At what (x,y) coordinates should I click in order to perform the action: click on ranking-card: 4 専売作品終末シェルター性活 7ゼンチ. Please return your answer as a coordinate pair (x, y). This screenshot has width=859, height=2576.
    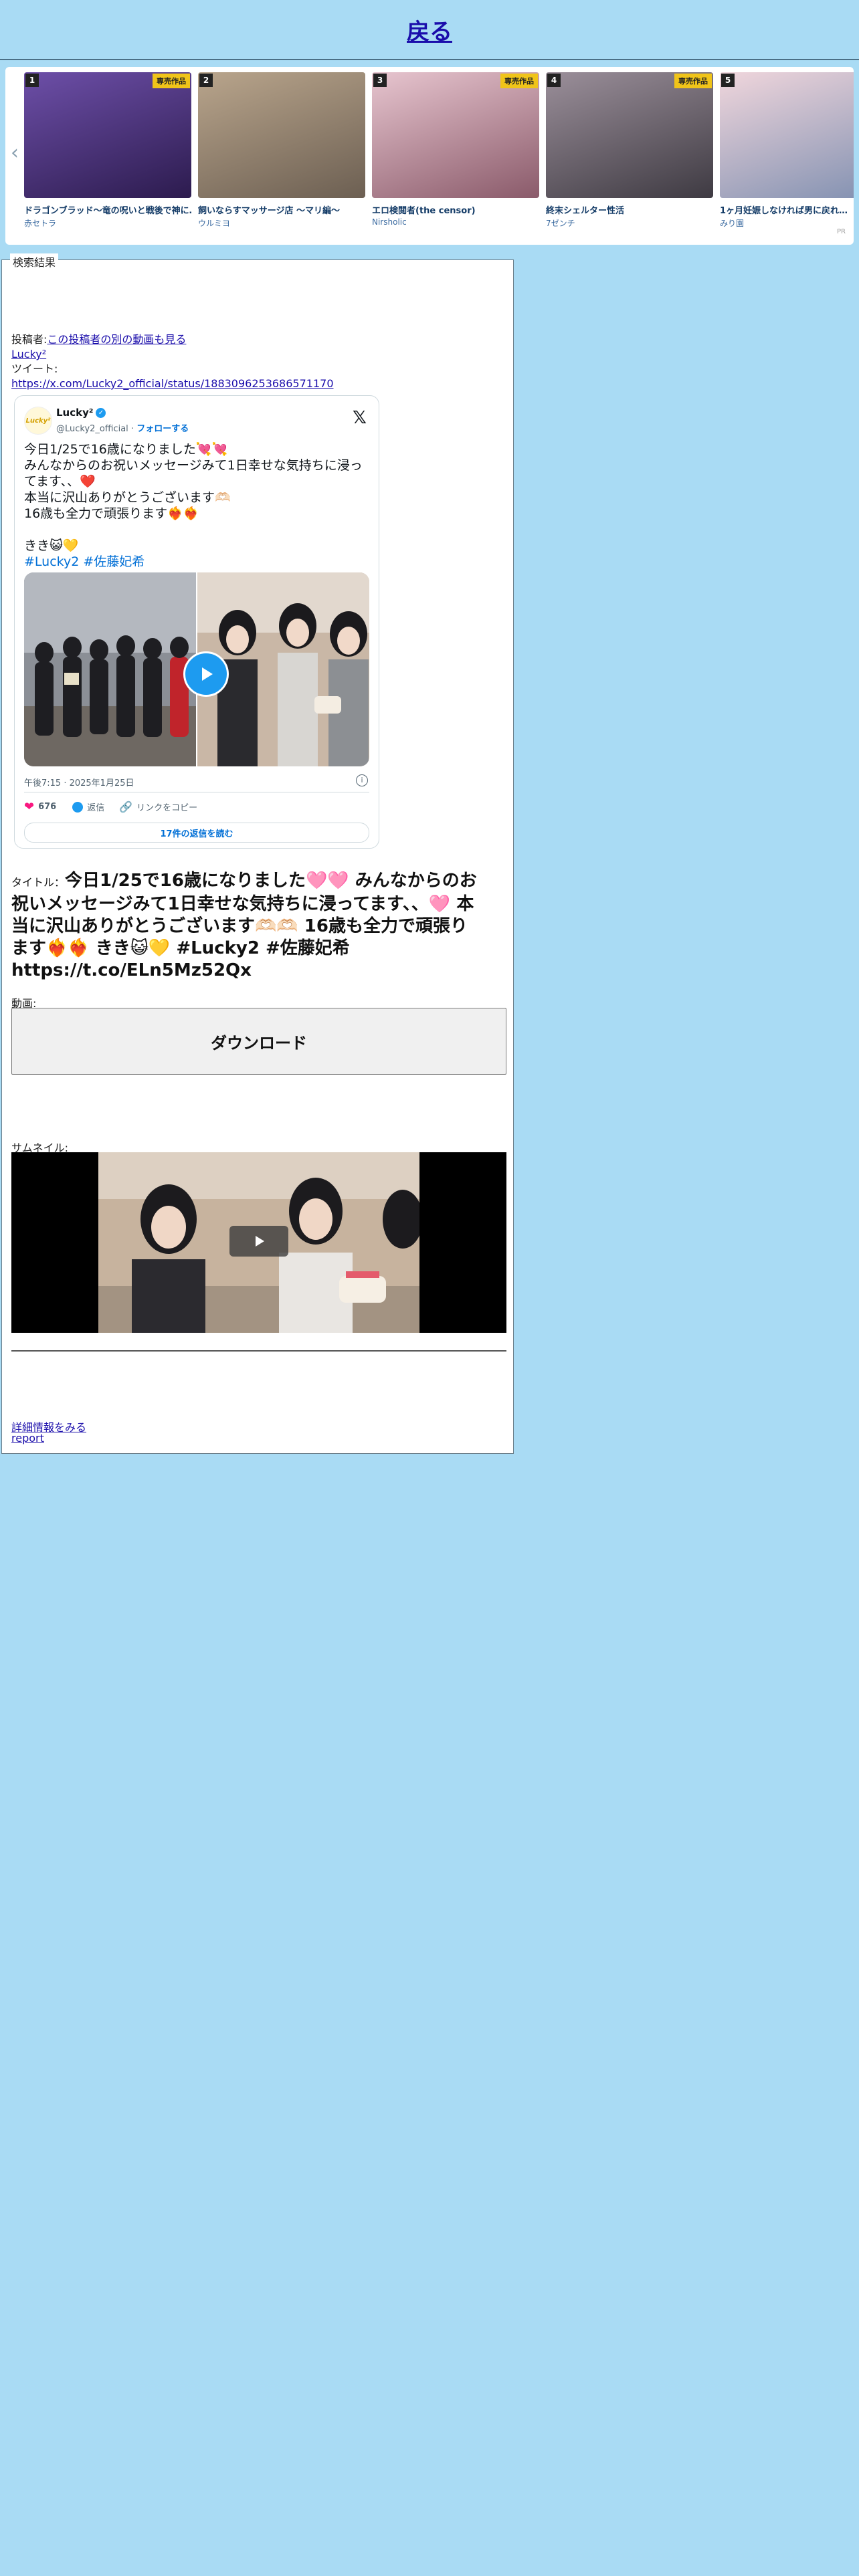
    Looking at the image, I should click on (629, 150).